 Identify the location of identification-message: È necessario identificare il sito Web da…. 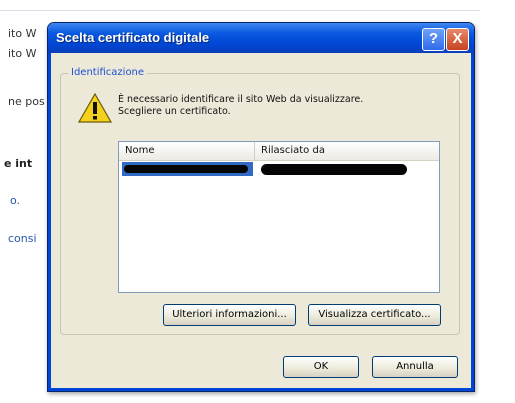
(240, 106).